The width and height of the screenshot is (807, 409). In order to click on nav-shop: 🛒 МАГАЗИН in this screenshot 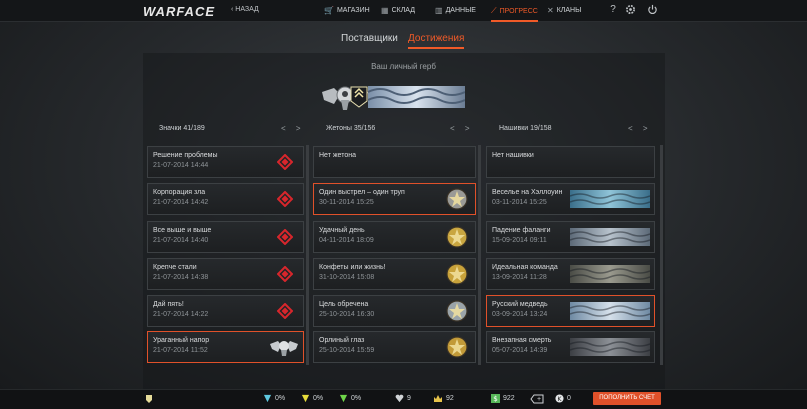, I will do `click(347, 10)`.